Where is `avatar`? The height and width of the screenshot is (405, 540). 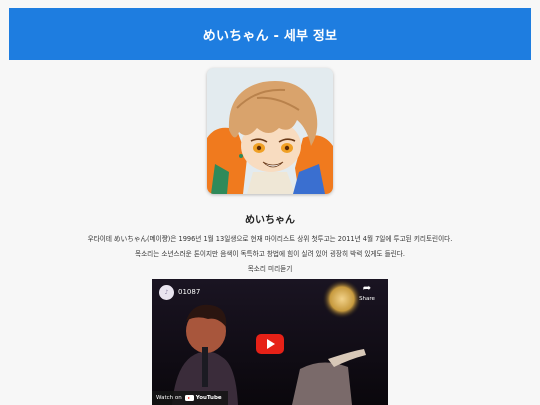
avatar is located at coordinates (270, 131).